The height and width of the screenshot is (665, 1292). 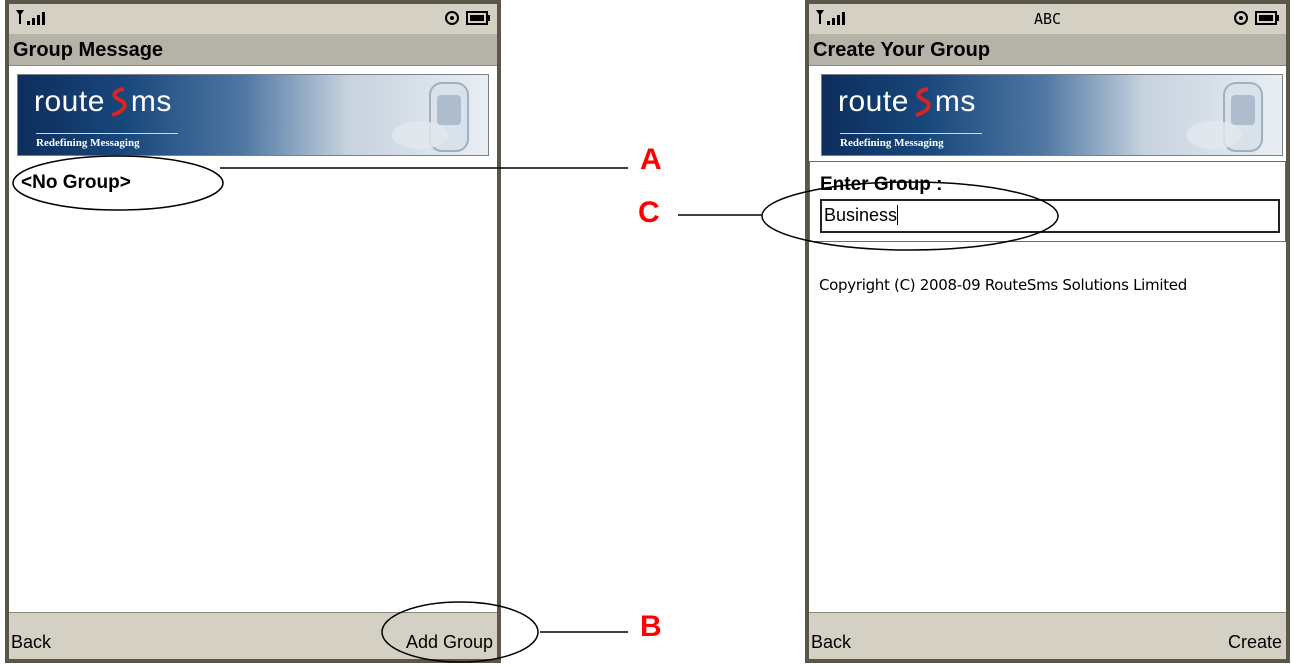 I want to click on callout-label-c: C, so click(x=649, y=212).